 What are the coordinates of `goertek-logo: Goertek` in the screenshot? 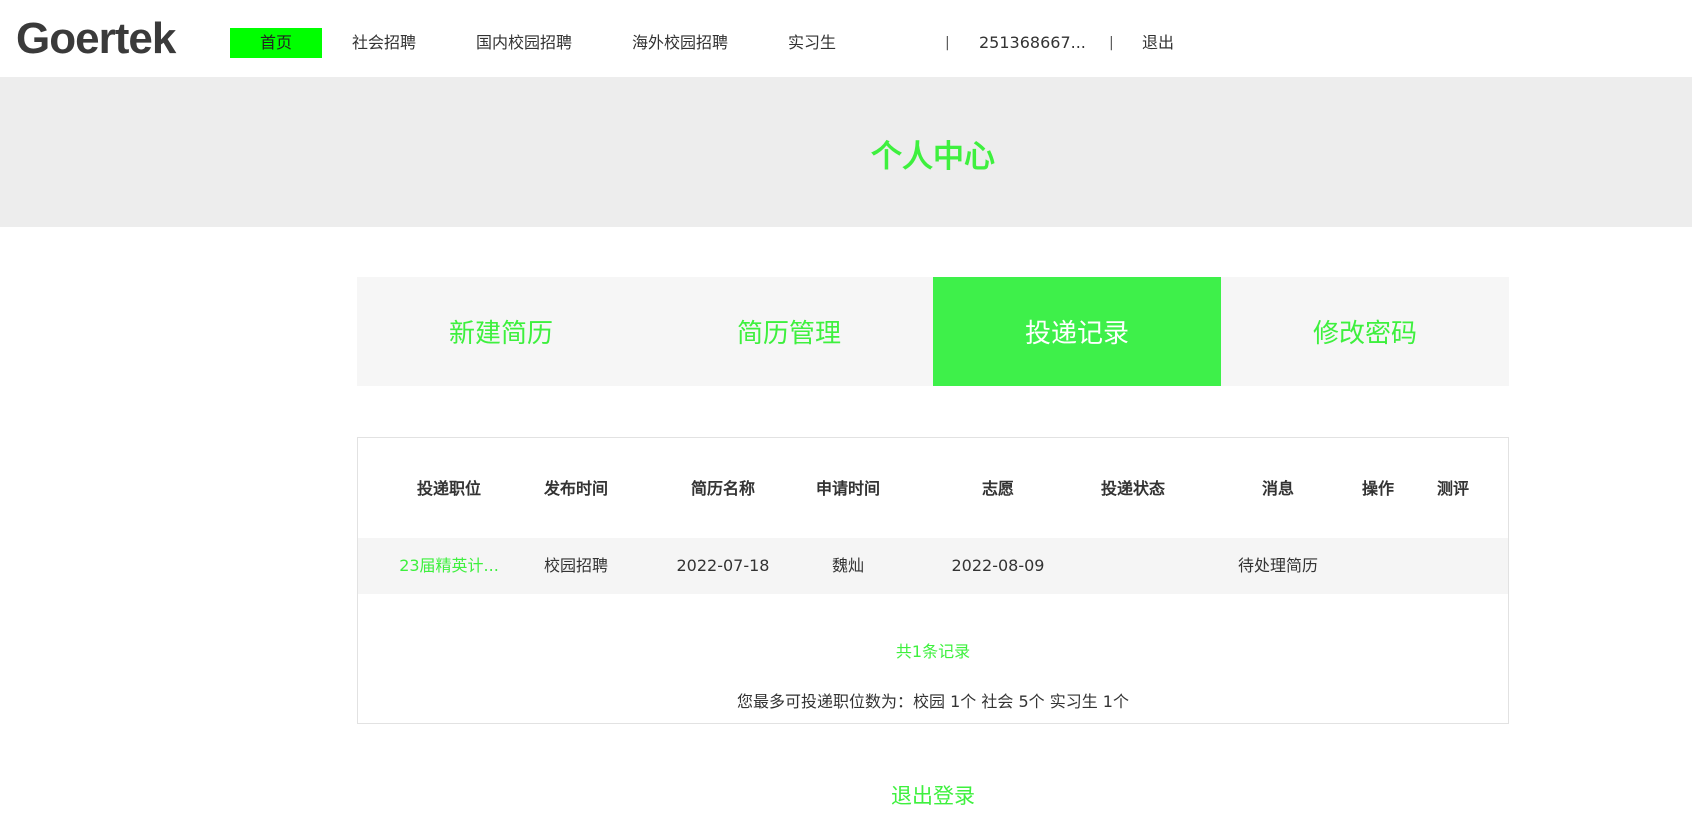 It's located at (96, 39).